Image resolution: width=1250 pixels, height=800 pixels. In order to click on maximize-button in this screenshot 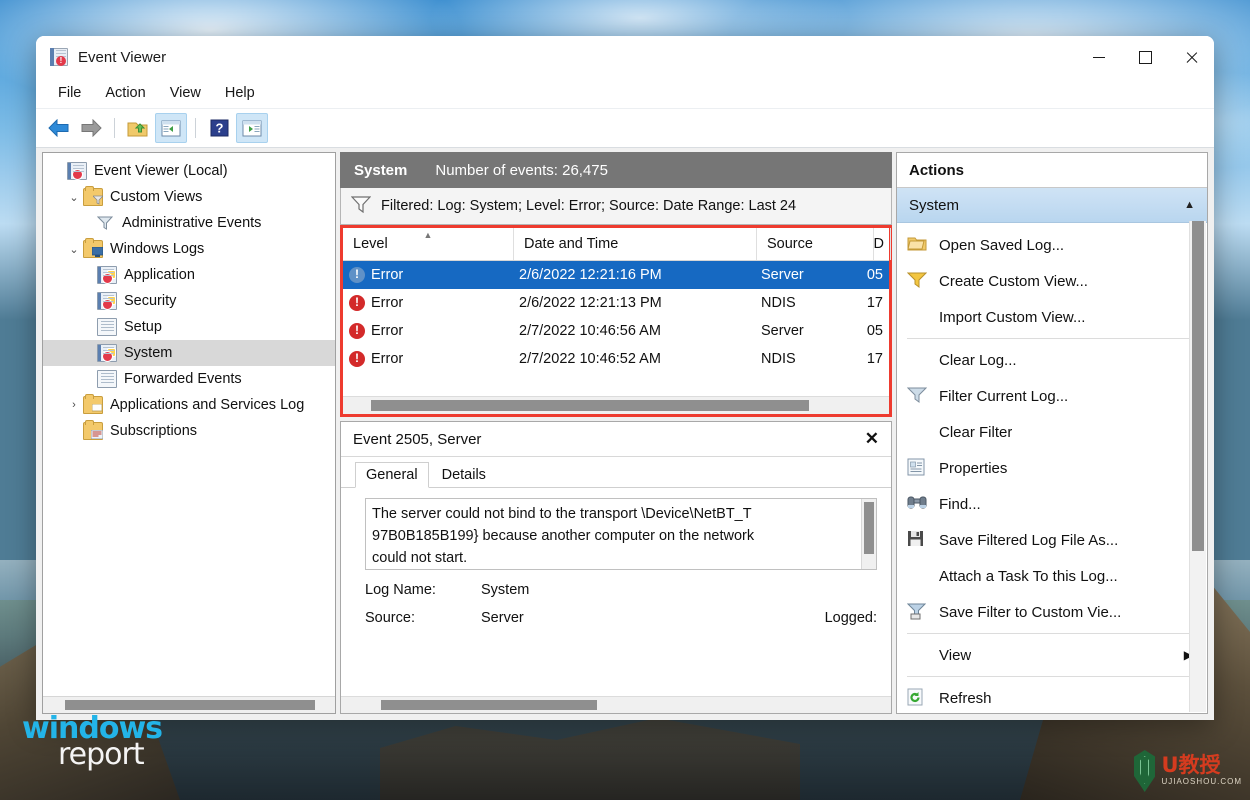, I will do `click(1145, 57)`.